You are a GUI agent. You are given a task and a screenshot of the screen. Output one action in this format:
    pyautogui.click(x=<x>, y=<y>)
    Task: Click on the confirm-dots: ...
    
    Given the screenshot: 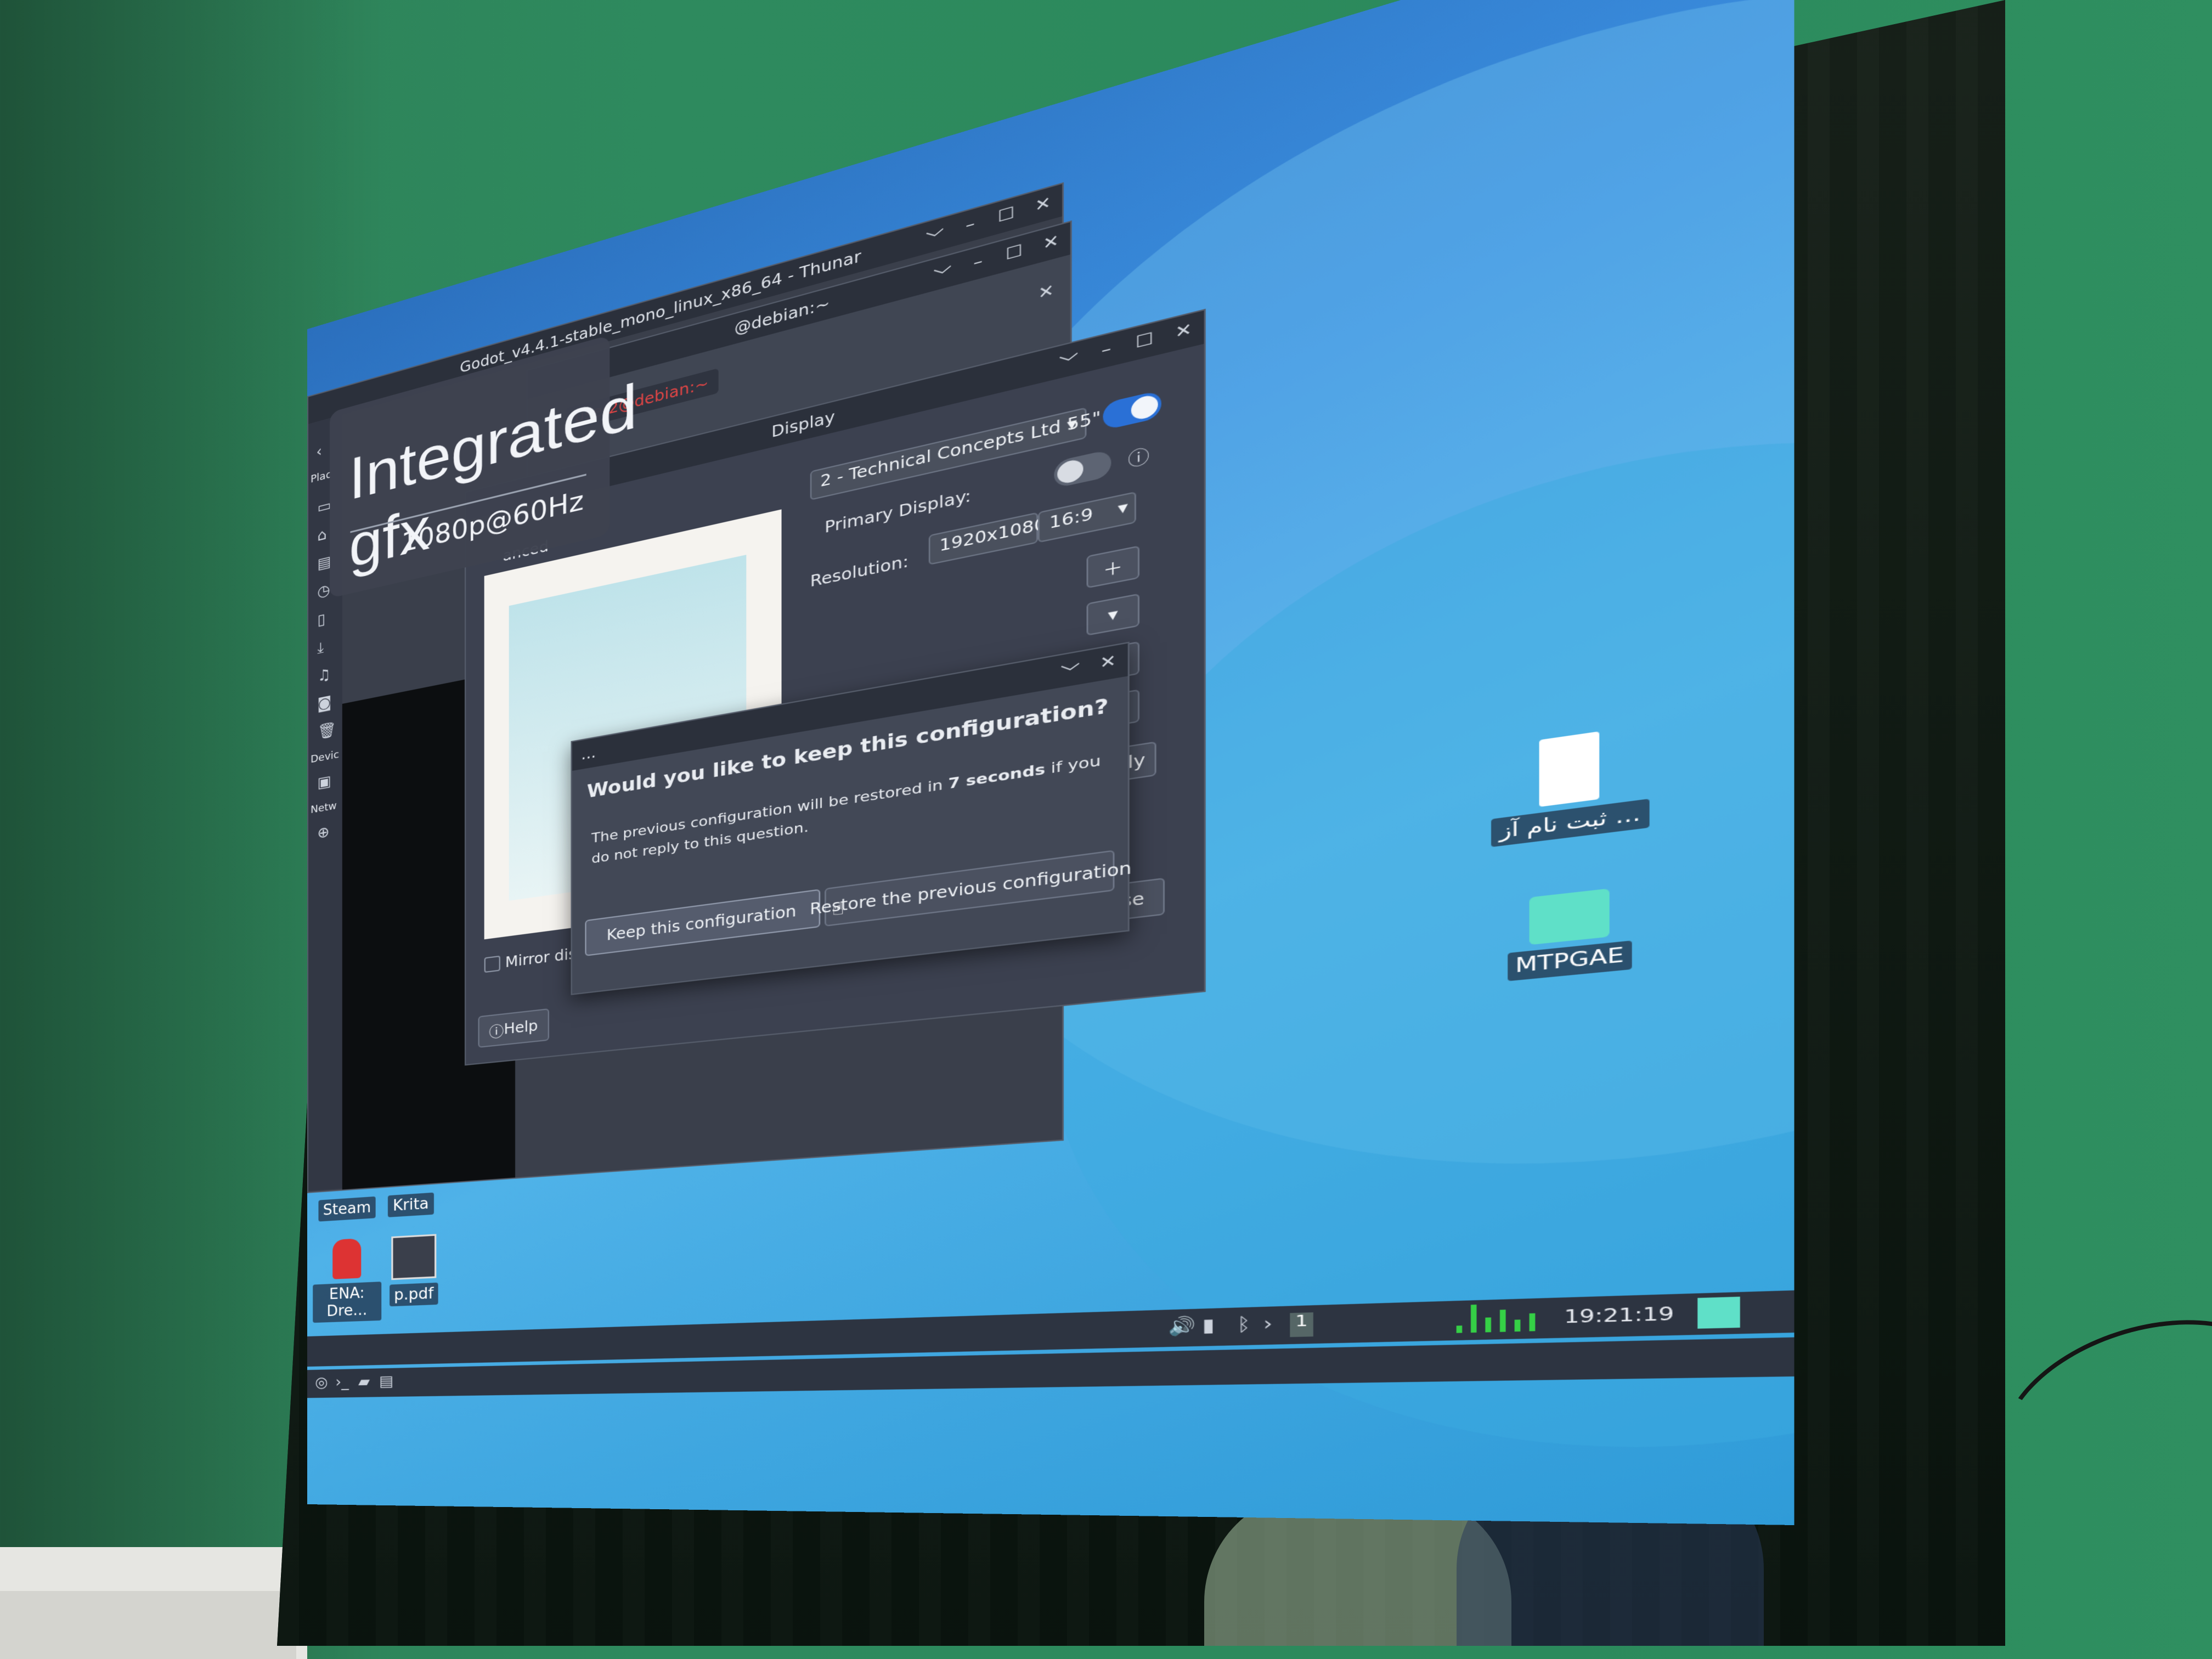 What is the action you would take?
    pyautogui.click(x=589, y=754)
    